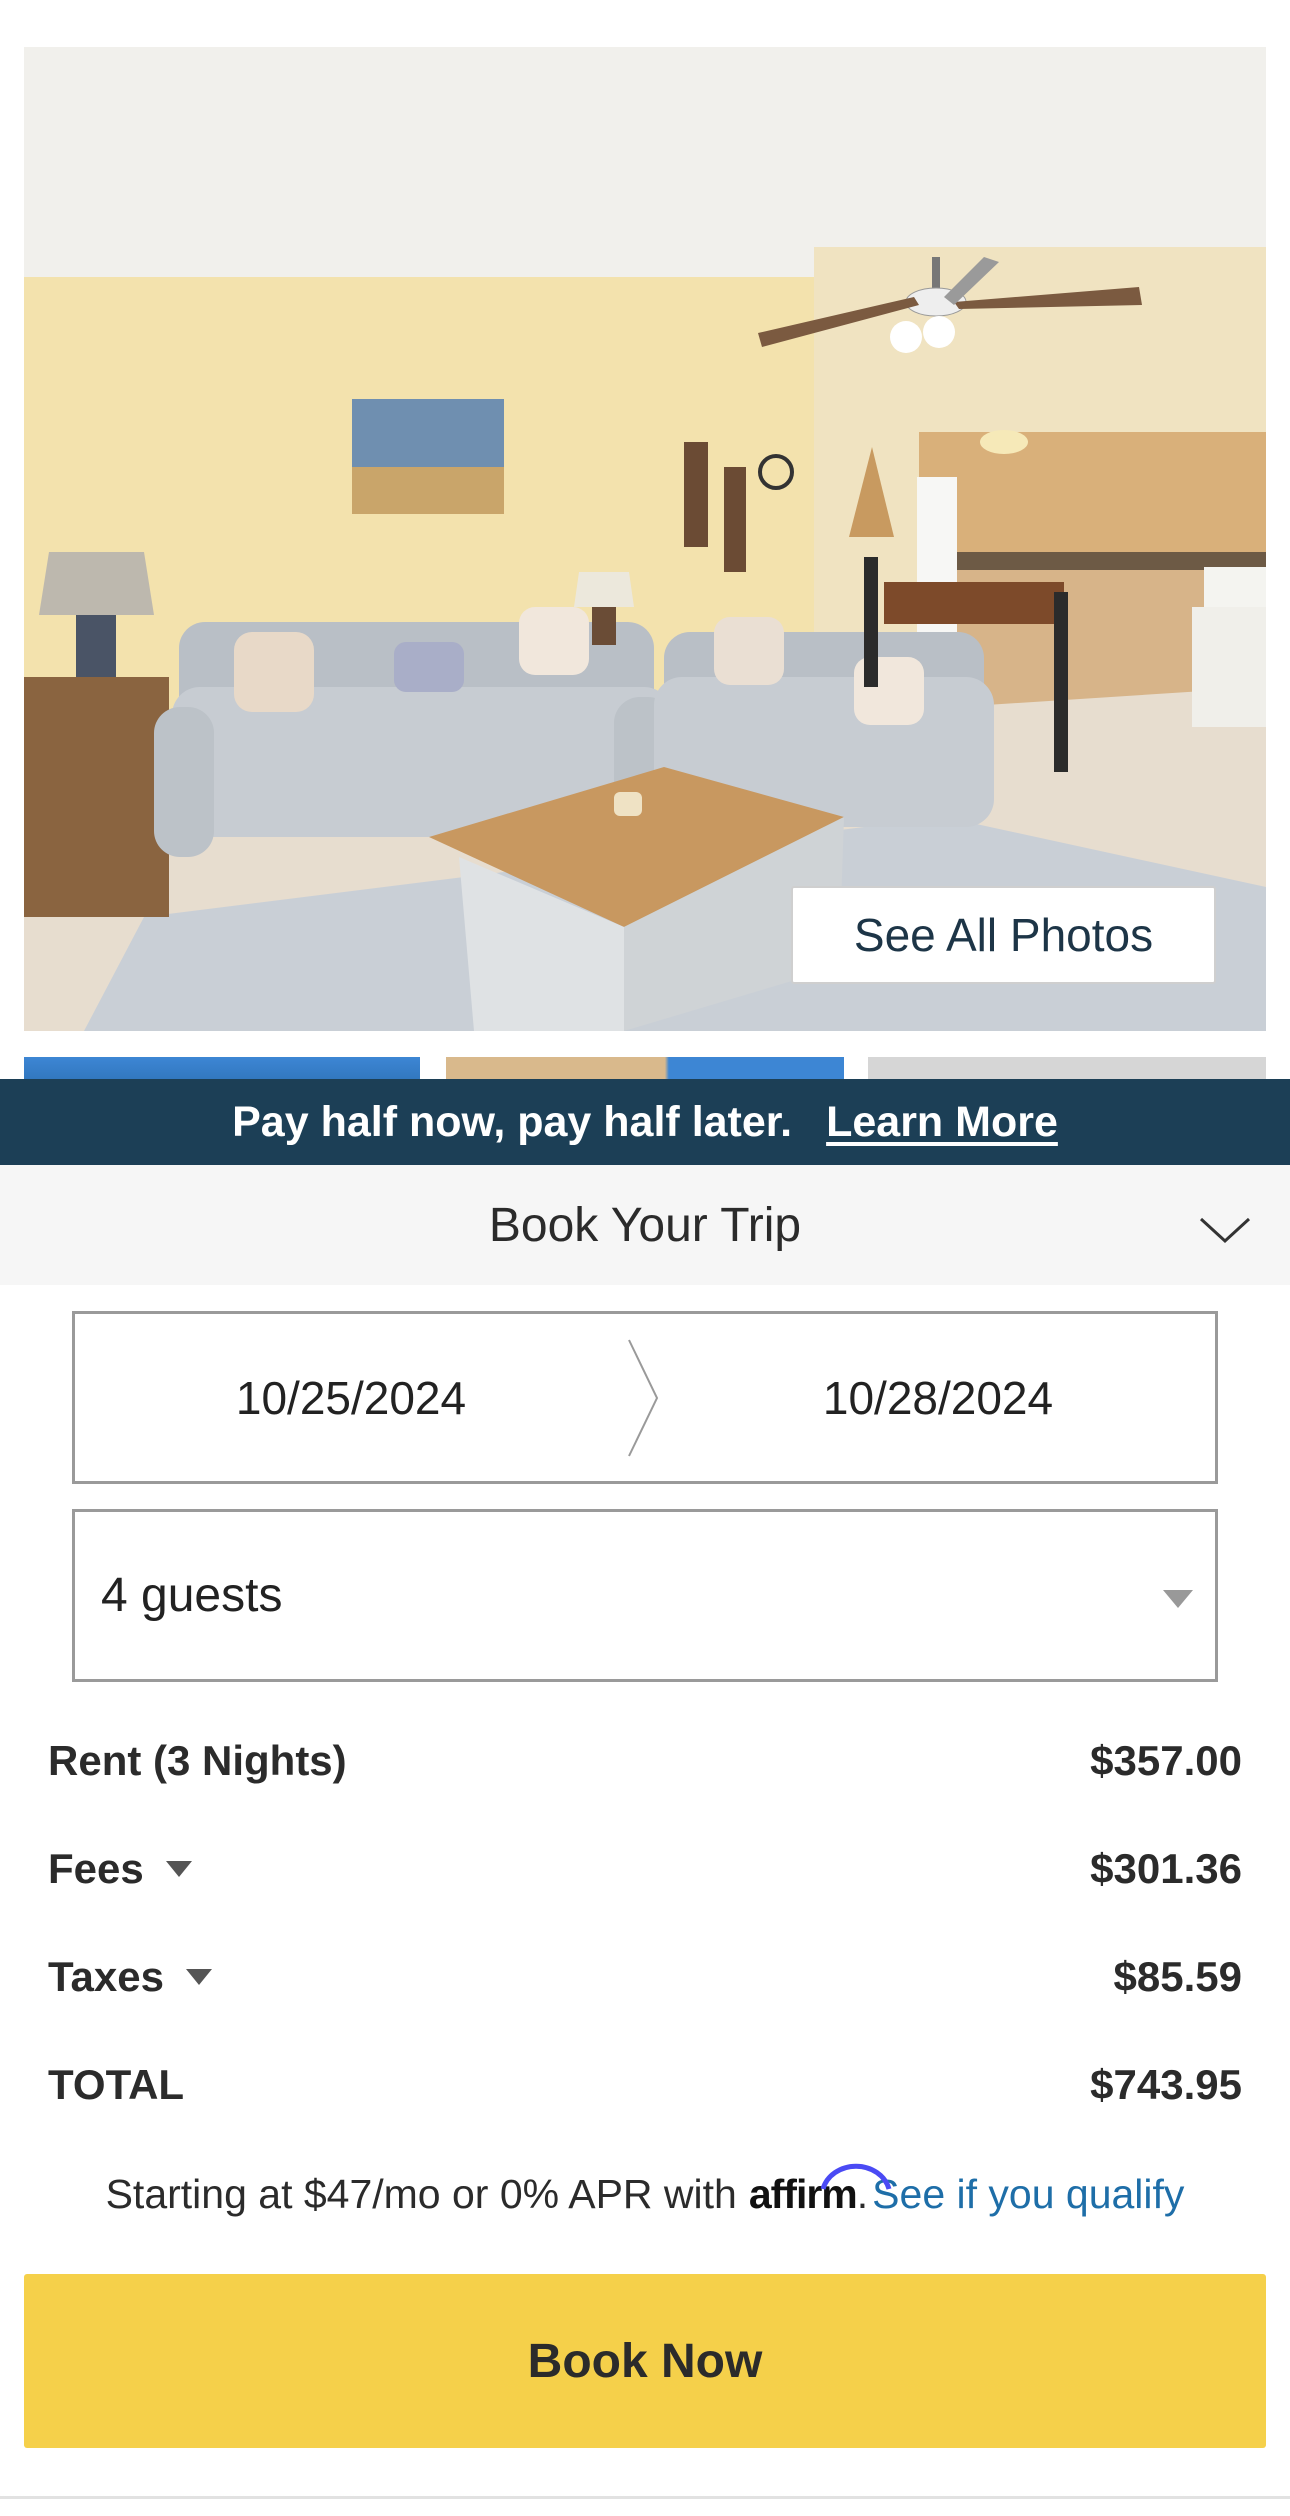  I want to click on price-row-total: TOTAL $743.95, so click(645, 2085).